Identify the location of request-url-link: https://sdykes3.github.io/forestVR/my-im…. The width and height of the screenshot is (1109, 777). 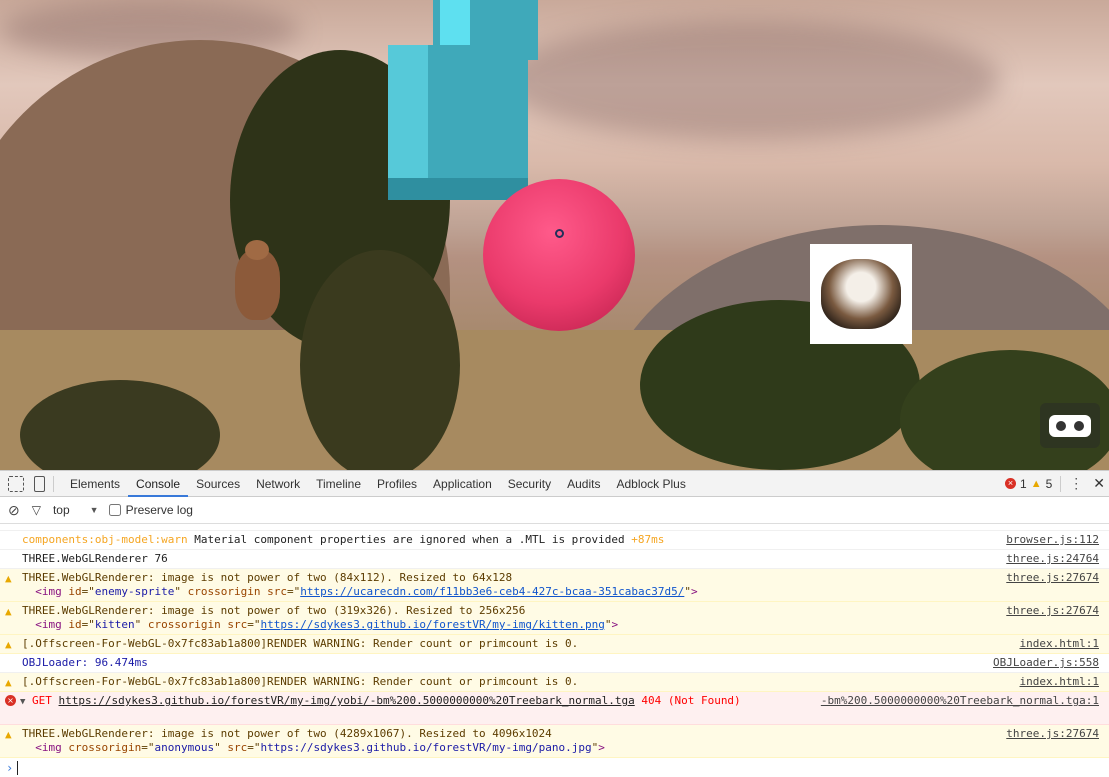
(347, 700).